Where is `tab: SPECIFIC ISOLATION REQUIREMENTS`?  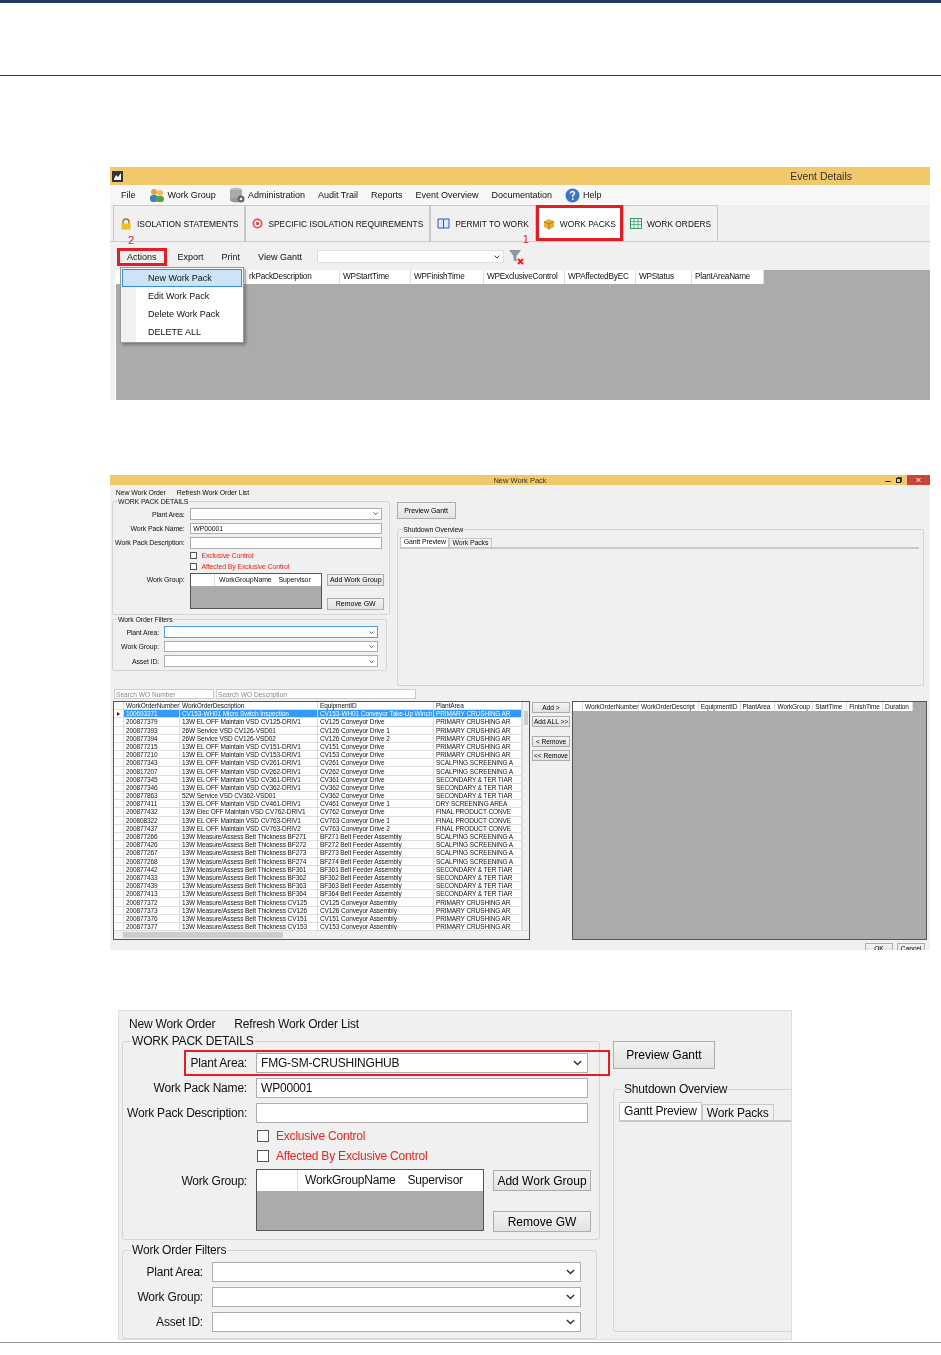 tab: SPECIFIC ISOLATION REQUIREMENTS is located at coordinates (338, 223).